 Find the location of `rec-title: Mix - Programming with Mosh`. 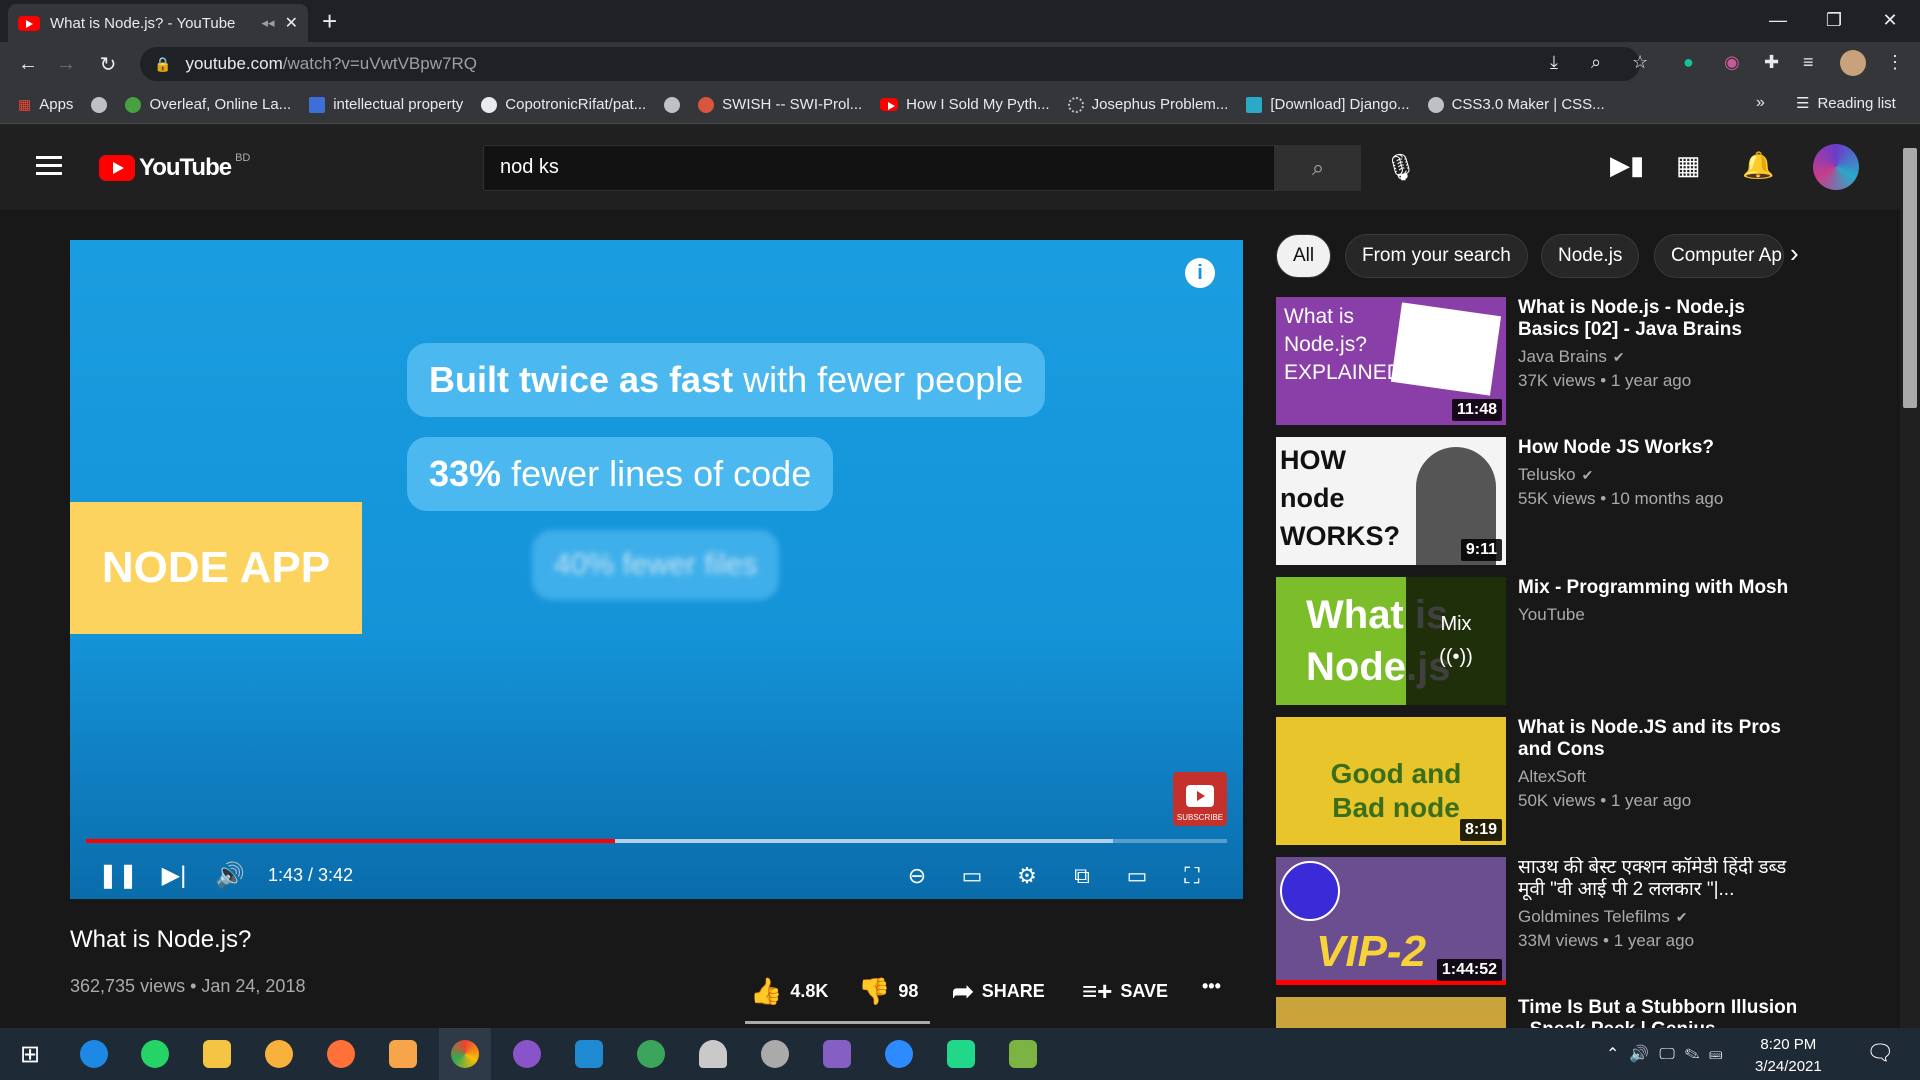

rec-title: Mix - Programming with Mosh is located at coordinates (1658, 588).